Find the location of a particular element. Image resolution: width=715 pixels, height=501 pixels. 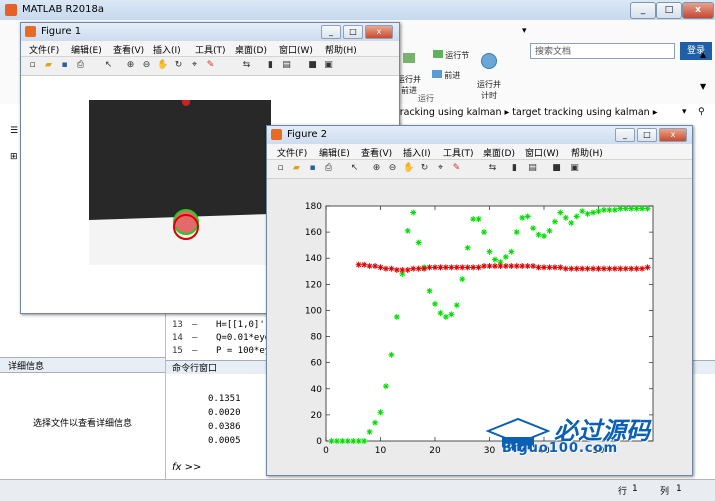

y-tick-label: 180 is located at coordinates (313, 207).